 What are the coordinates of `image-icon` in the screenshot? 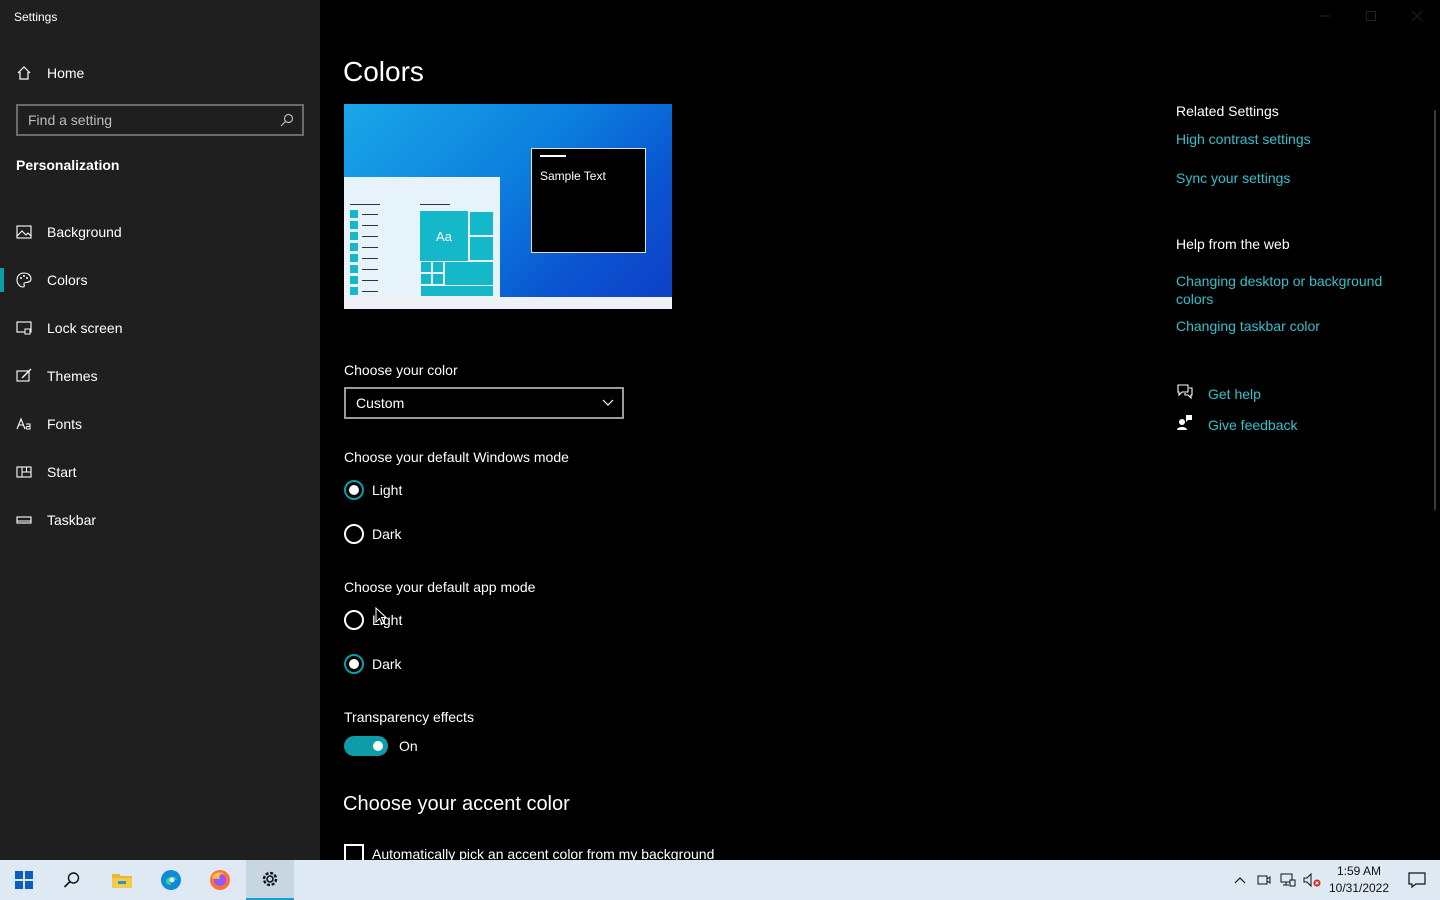 It's located at (24, 232).